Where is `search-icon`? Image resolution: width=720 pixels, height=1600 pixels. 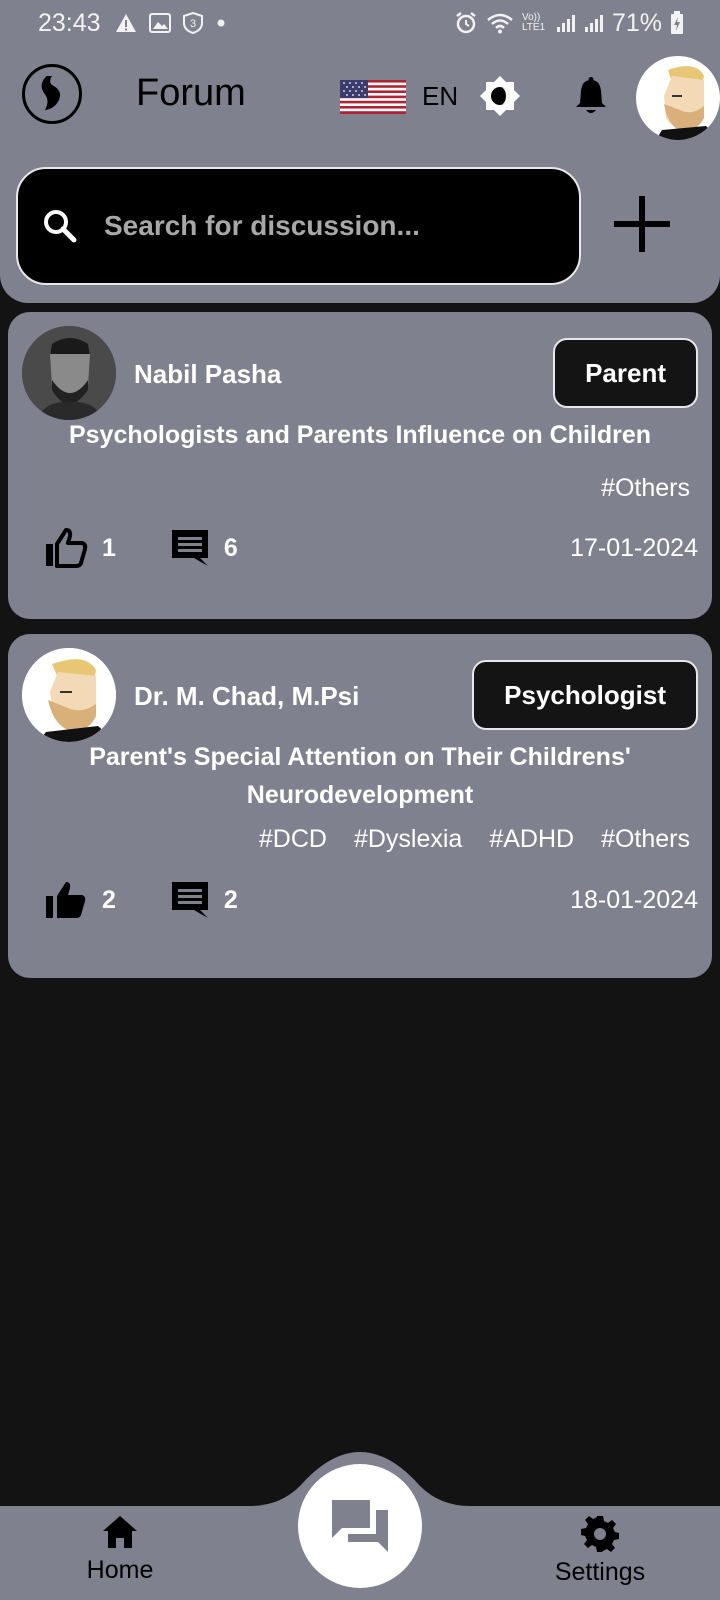 search-icon is located at coordinates (60, 226).